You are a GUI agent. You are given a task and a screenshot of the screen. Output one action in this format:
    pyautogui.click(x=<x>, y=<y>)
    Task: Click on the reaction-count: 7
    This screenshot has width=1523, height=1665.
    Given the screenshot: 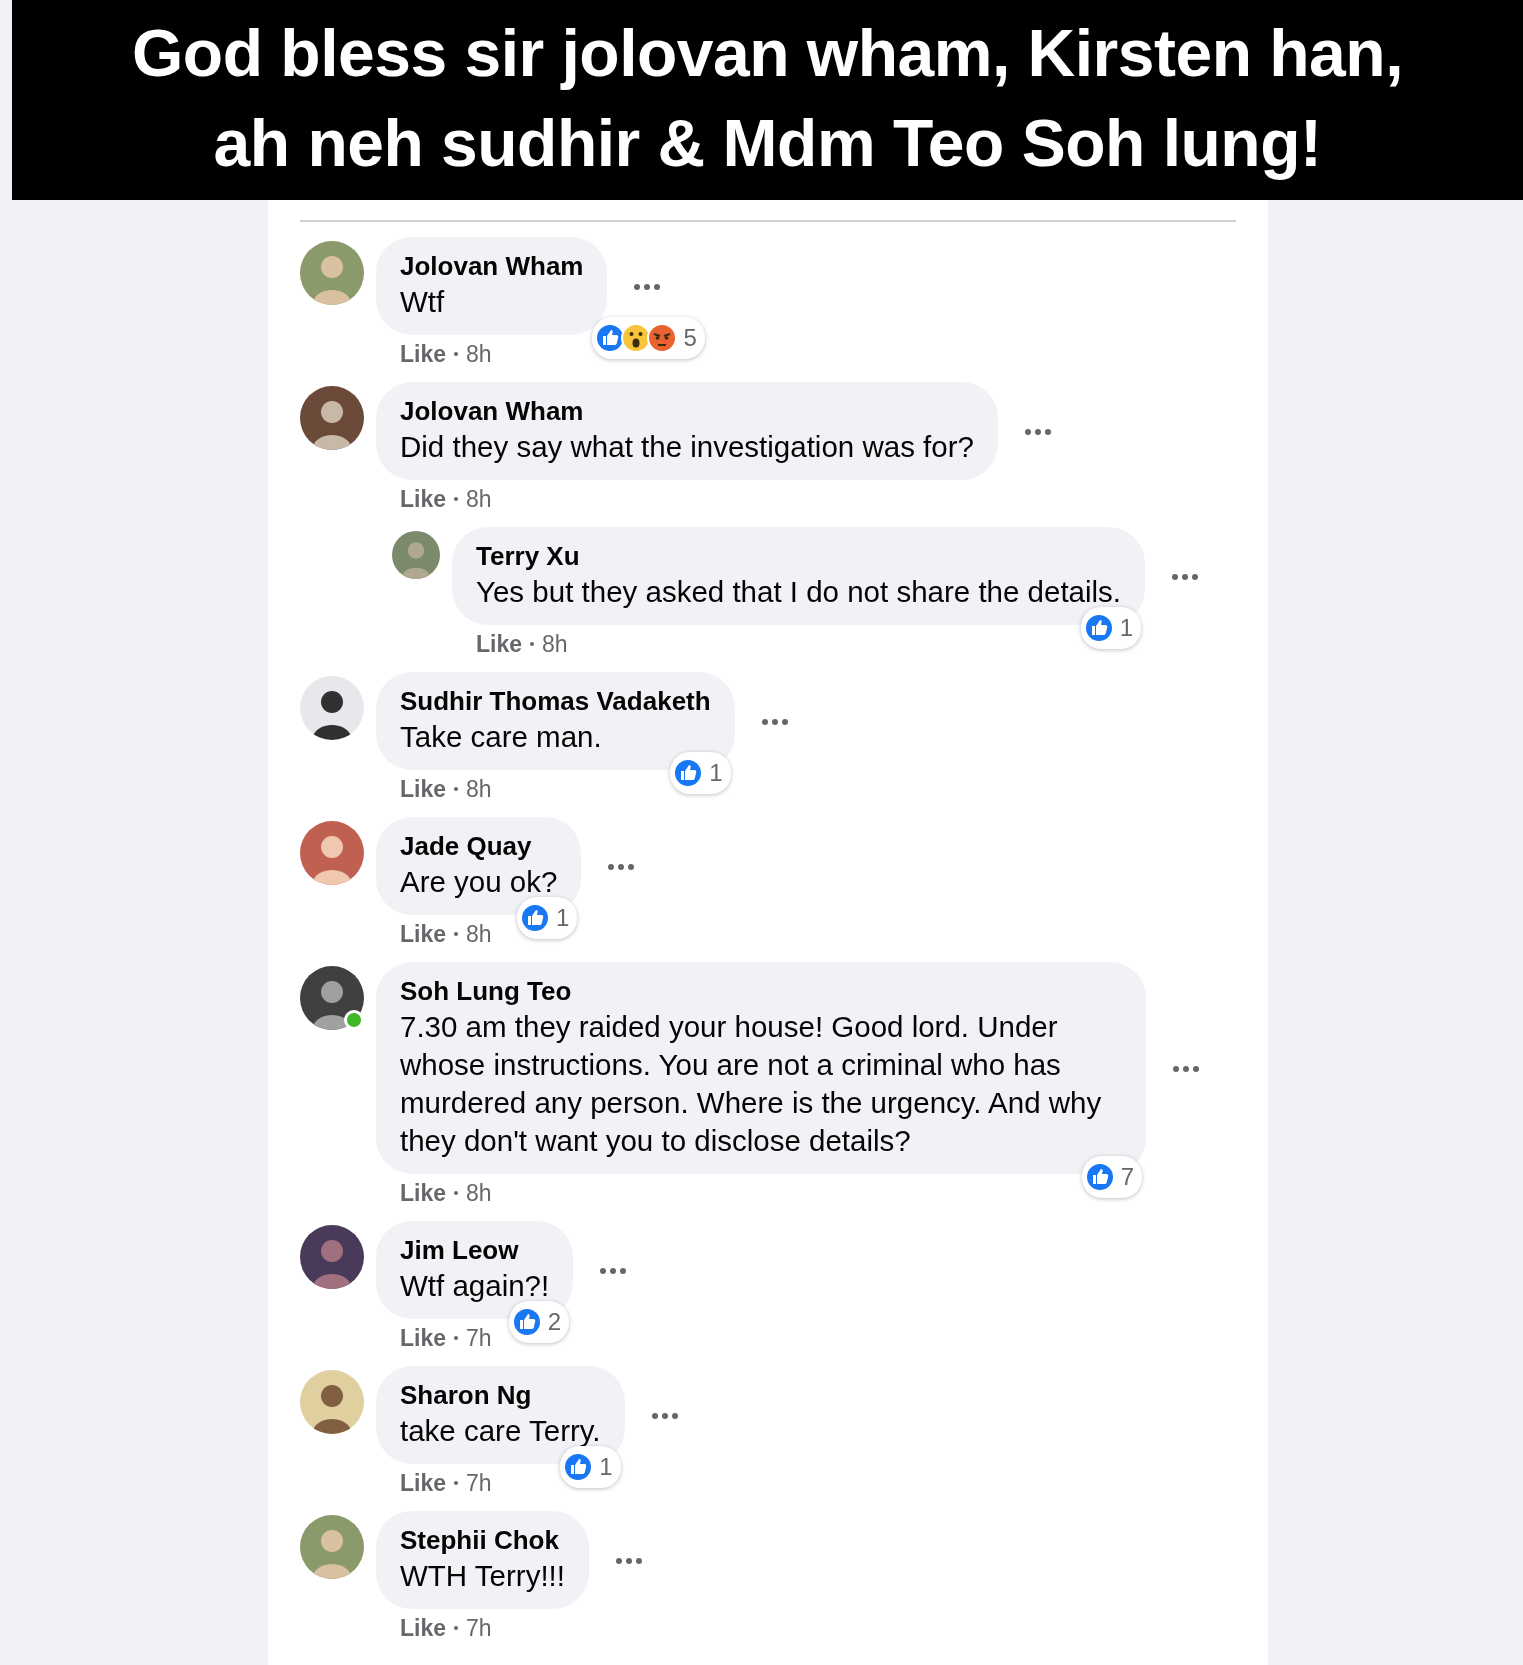 What is the action you would take?
    pyautogui.click(x=1127, y=1177)
    